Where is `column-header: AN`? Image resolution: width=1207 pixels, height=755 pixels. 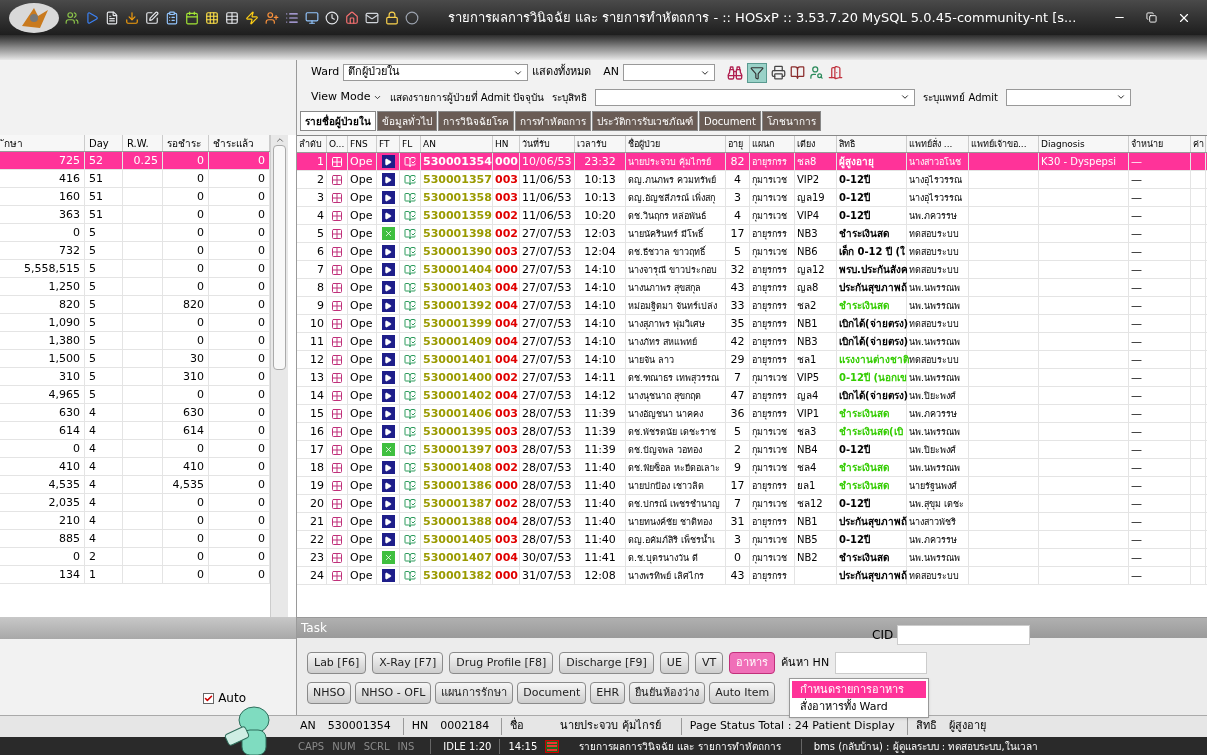 column-header: AN is located at coordinates (457, 144).